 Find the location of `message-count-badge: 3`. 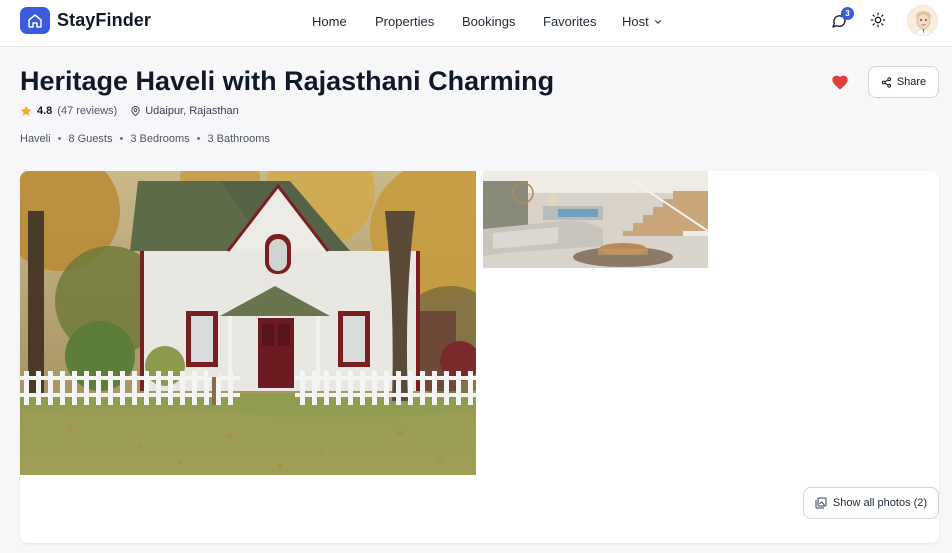

message-count-badge: 3 is located at coordinates (847, 13).